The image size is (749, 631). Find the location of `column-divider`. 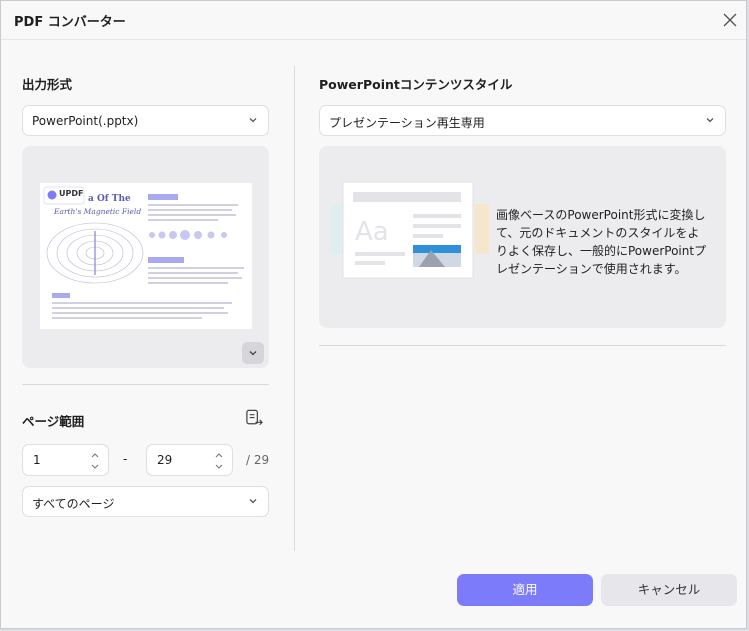

column-divider is located at coordinates (294, 308).